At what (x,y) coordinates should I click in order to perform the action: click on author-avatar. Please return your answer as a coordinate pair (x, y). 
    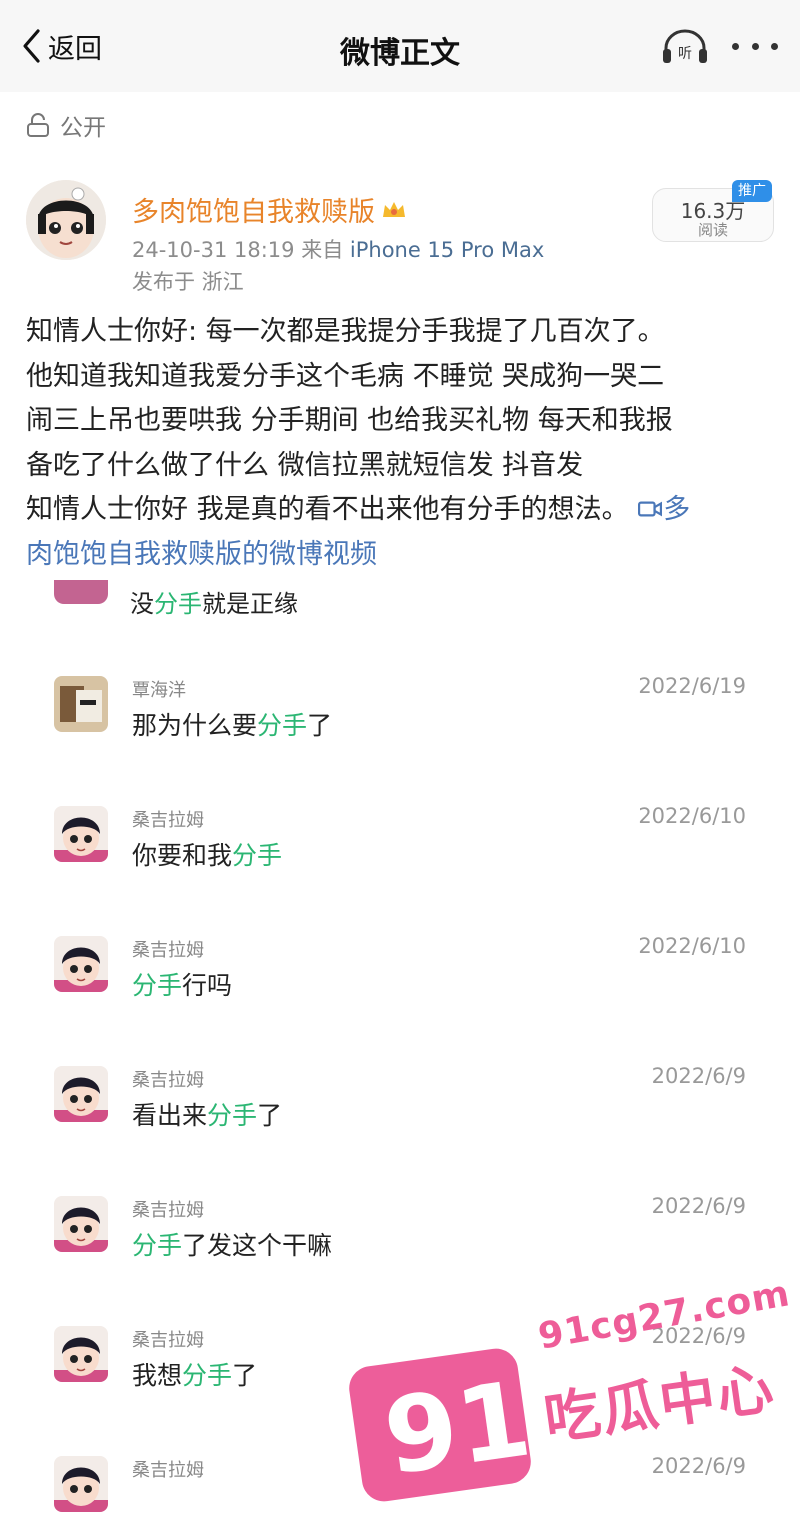
    Looking at the image, I should click on (66, 220).